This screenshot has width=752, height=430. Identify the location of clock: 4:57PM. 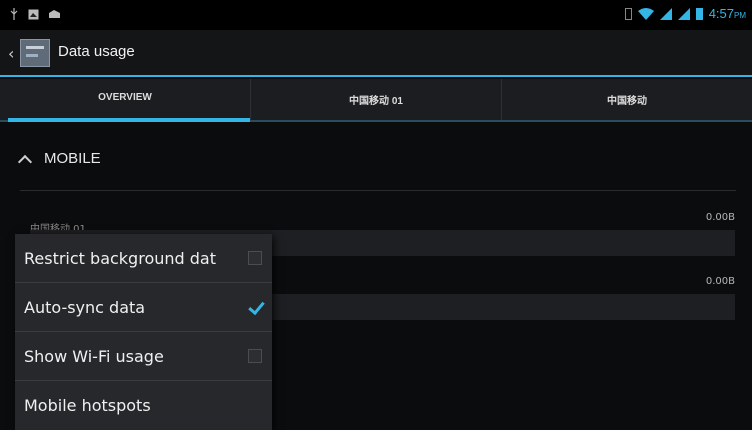
(727, 13).